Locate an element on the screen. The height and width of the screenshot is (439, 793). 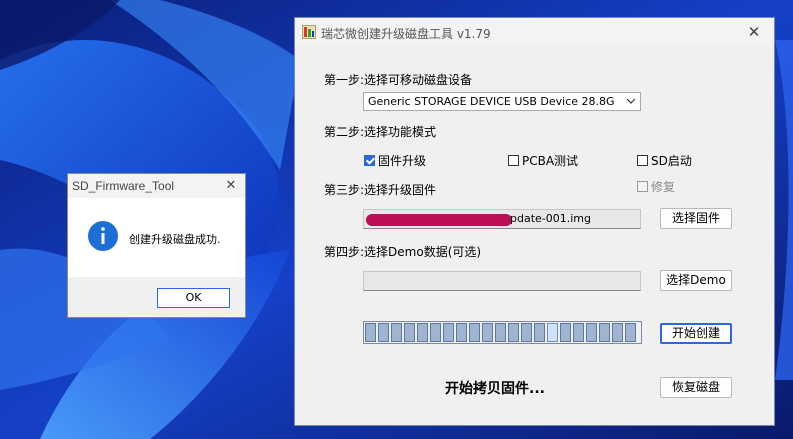
mode-upgrade-checkbox: 固件升级 is located at coordinates (395, 160).